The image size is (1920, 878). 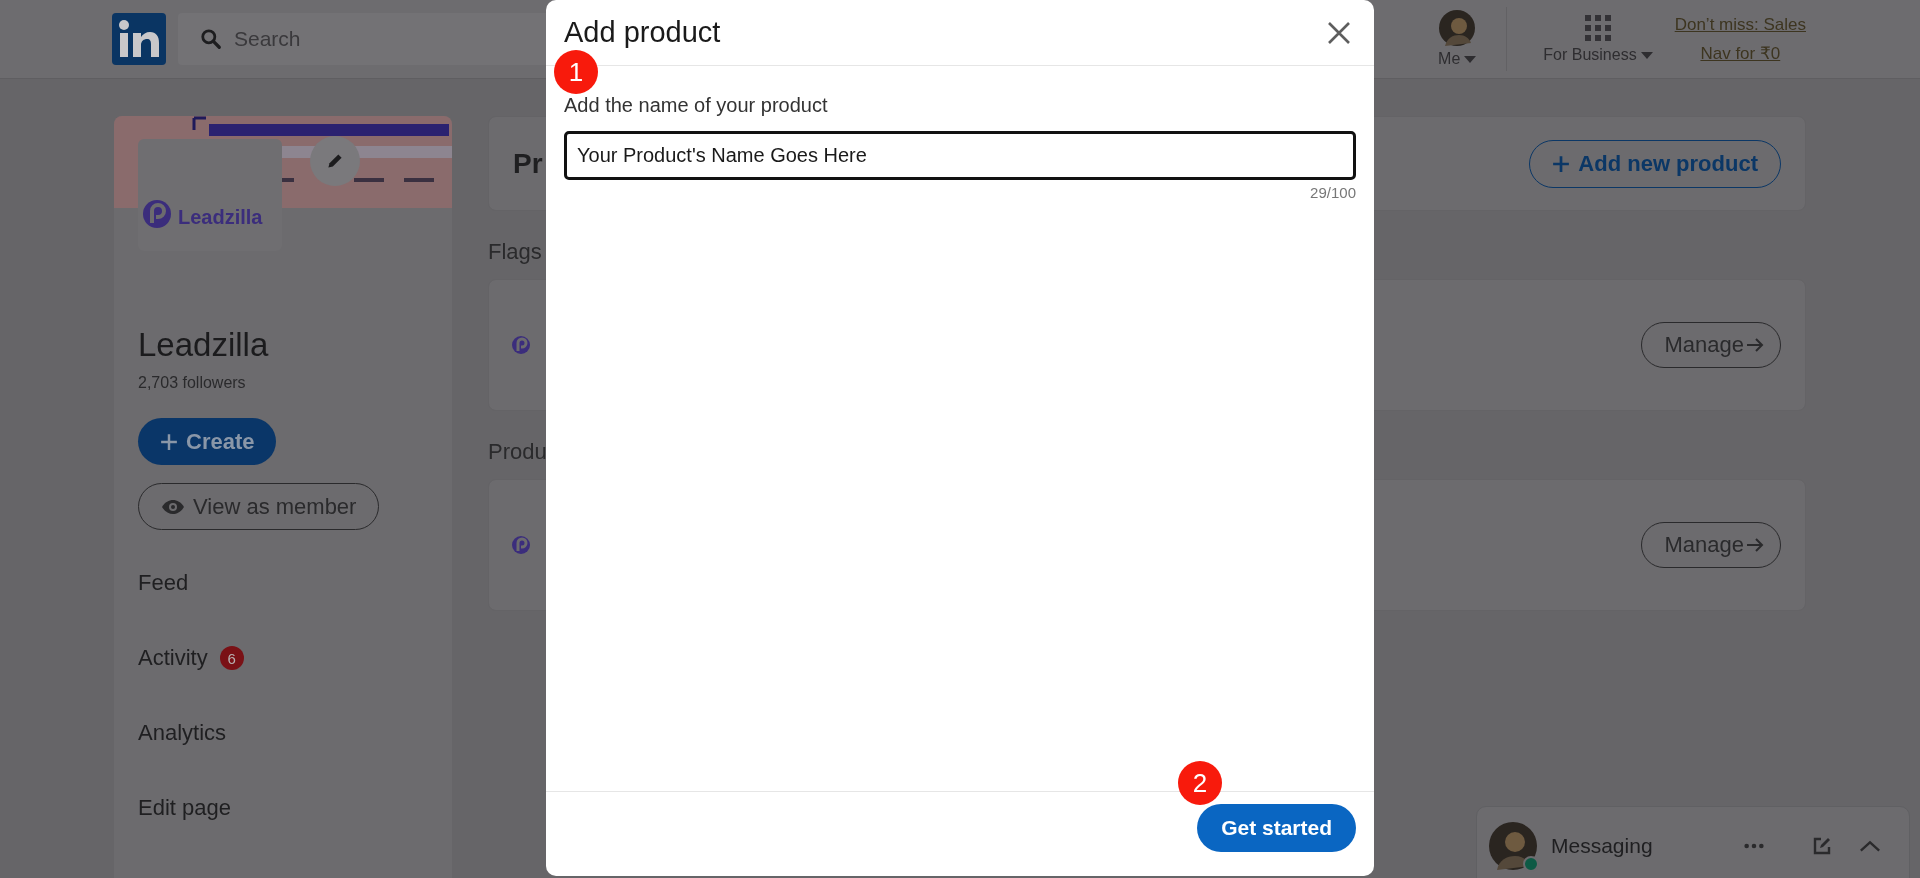 I want to click on step-marker: 2, so click(x=1200, y=783).